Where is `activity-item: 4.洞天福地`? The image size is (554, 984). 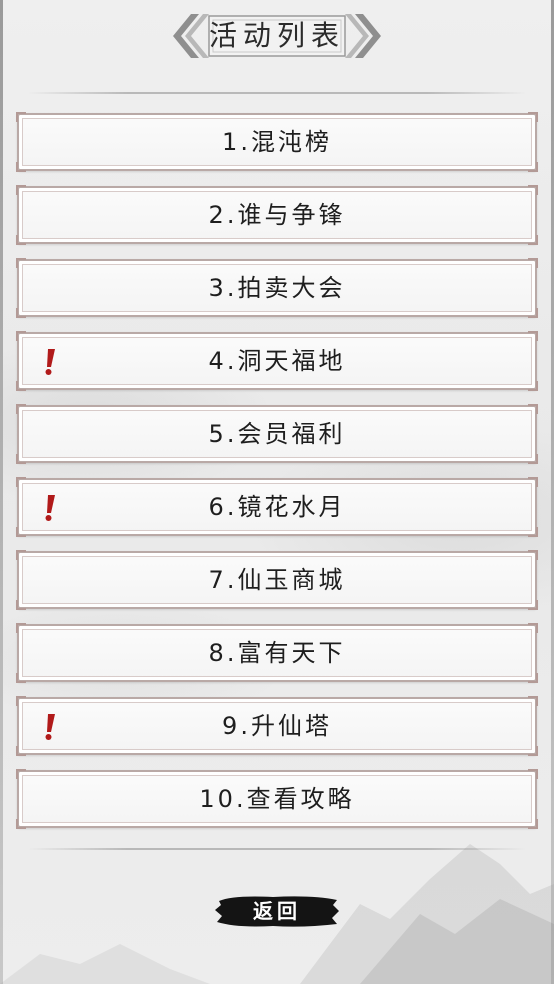 activity-item: 4.洞天福地 is located at coordinates (277, 361).